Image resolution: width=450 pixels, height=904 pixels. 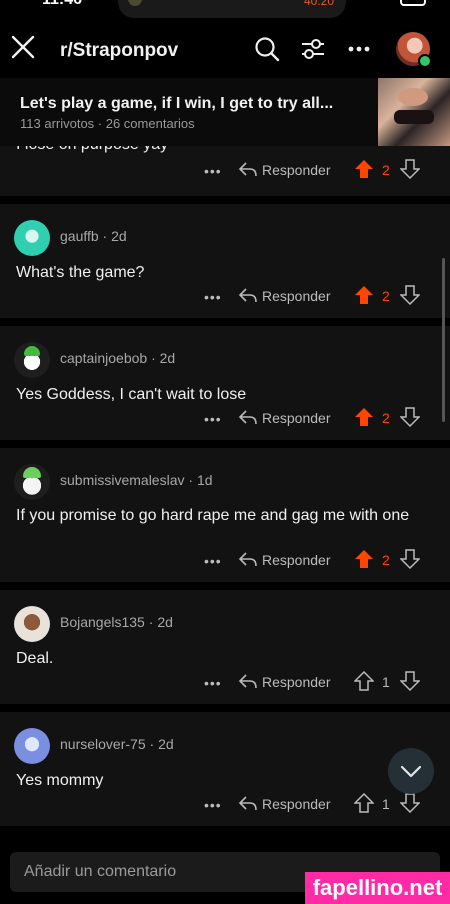 I want to click on sliders-icon, so click(x=313, y=49).